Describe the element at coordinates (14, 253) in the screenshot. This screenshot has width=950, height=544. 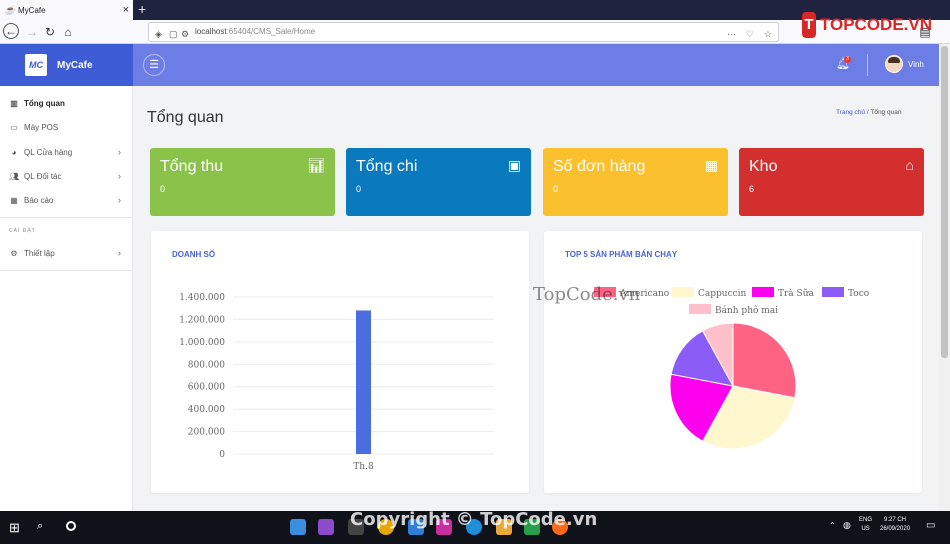
I see `gear-icon: ⚙` at that location.